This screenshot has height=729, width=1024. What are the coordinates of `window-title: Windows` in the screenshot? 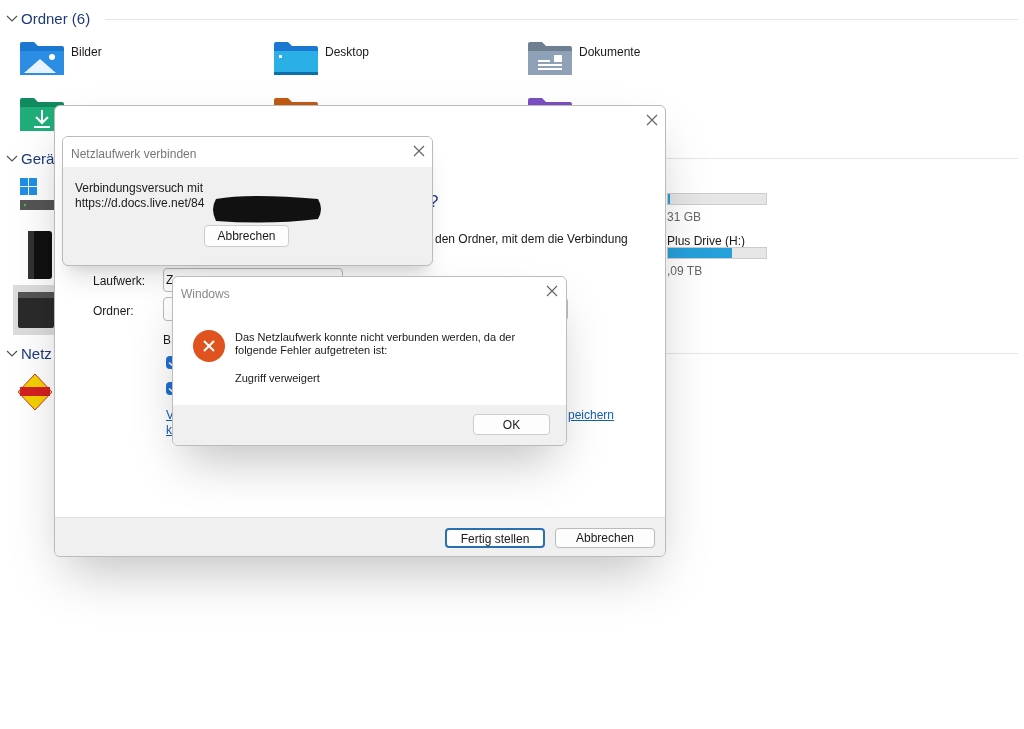 It's located at (205, 294).